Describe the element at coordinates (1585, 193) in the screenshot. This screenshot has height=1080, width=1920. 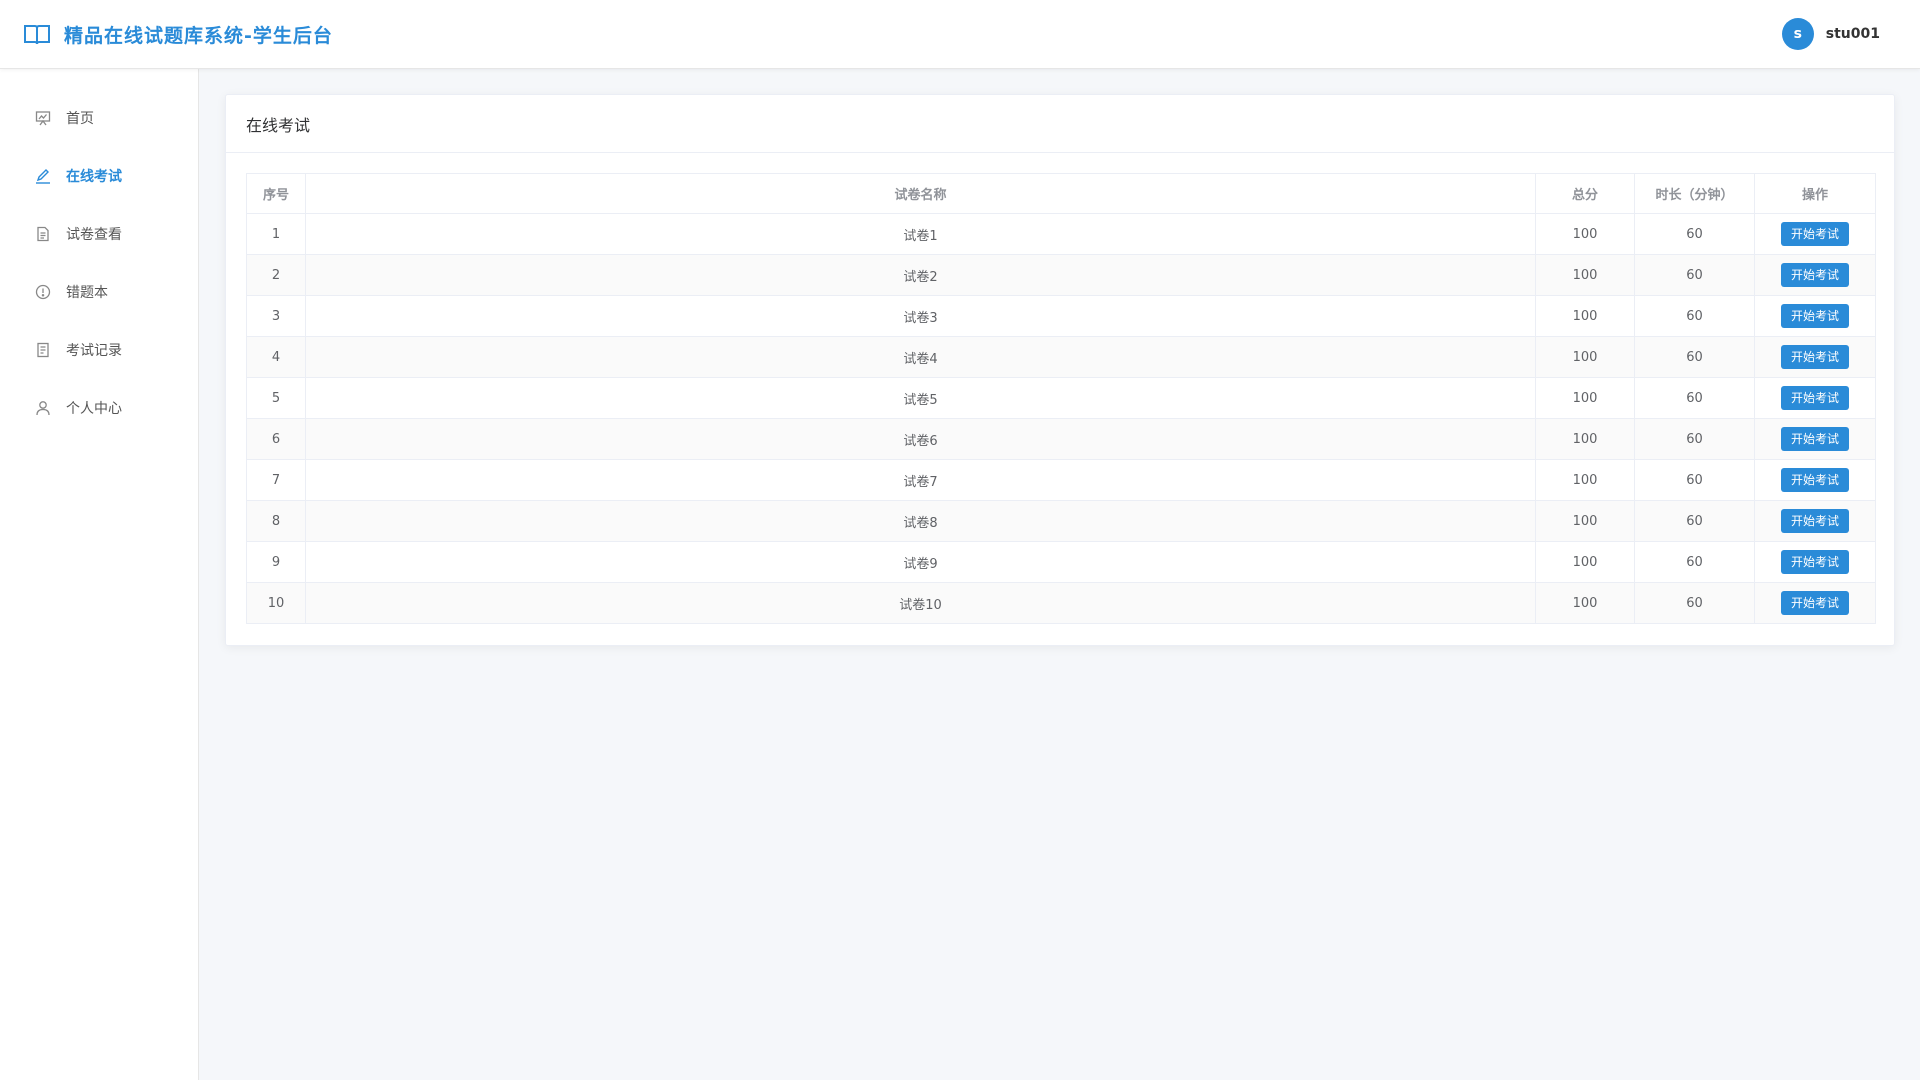
I see `column-header-score: 总分` at that location.